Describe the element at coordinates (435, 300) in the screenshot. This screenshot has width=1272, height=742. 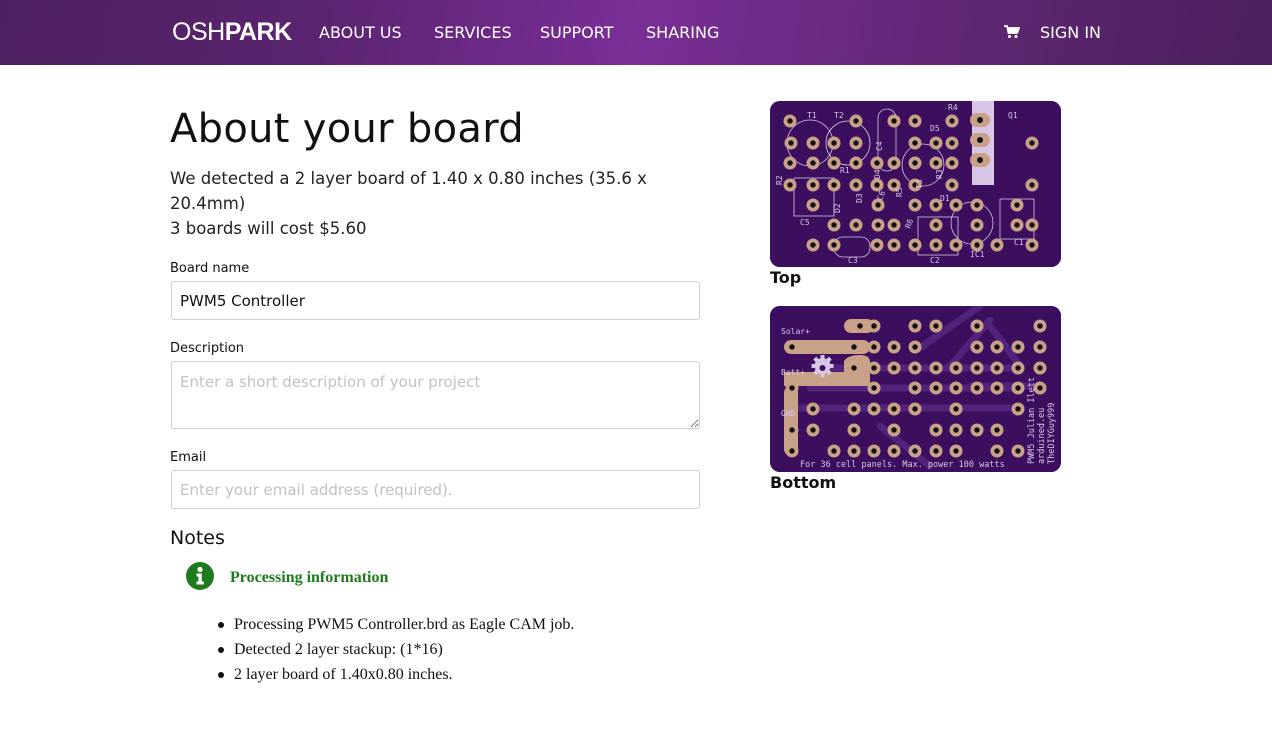
I see `board-name-input` at that location.